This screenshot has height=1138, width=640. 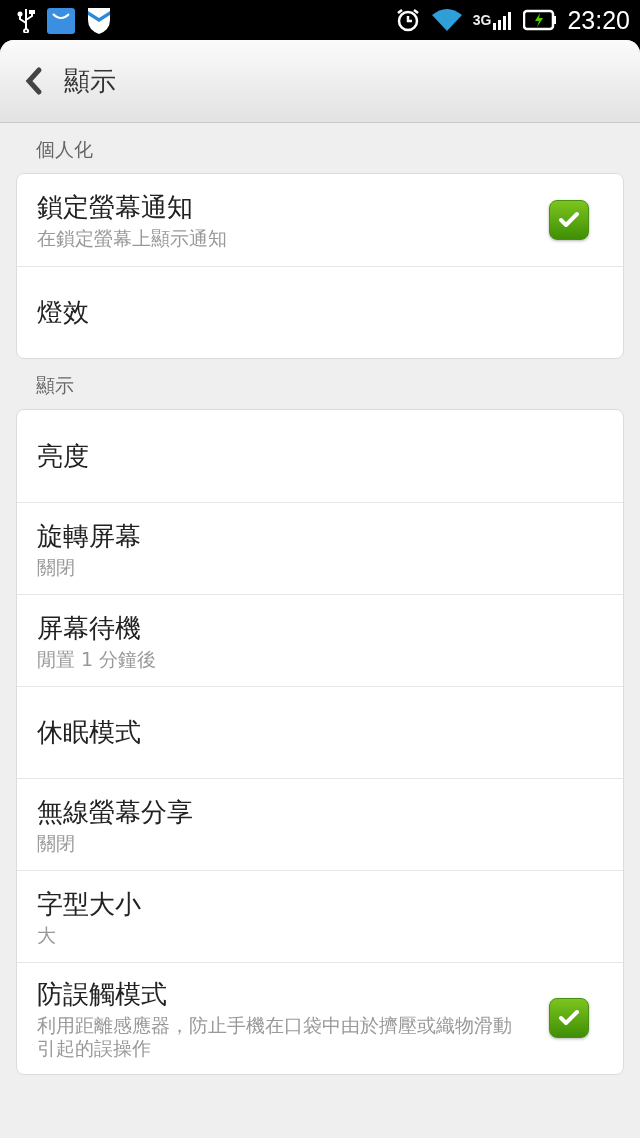 I want to click on settings-row: 鎖定螢幕通知 在鎖定螢幕上顯示通知, so click(x=320, y=220).